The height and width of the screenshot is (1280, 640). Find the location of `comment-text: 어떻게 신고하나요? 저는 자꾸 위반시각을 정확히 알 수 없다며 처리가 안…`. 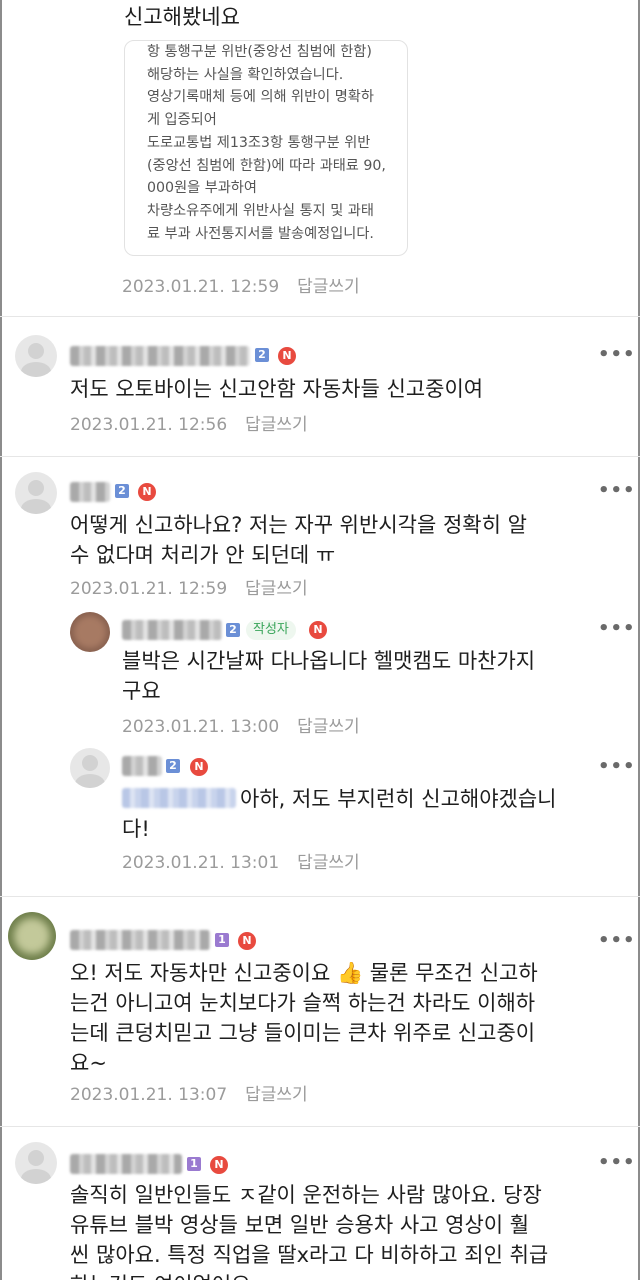

comment-text: 어떻게 신고하나요? 저는 자꾸 위반시각을 정확히 알 수 없다며 처리가 안… is located at coordinates (298, 540).